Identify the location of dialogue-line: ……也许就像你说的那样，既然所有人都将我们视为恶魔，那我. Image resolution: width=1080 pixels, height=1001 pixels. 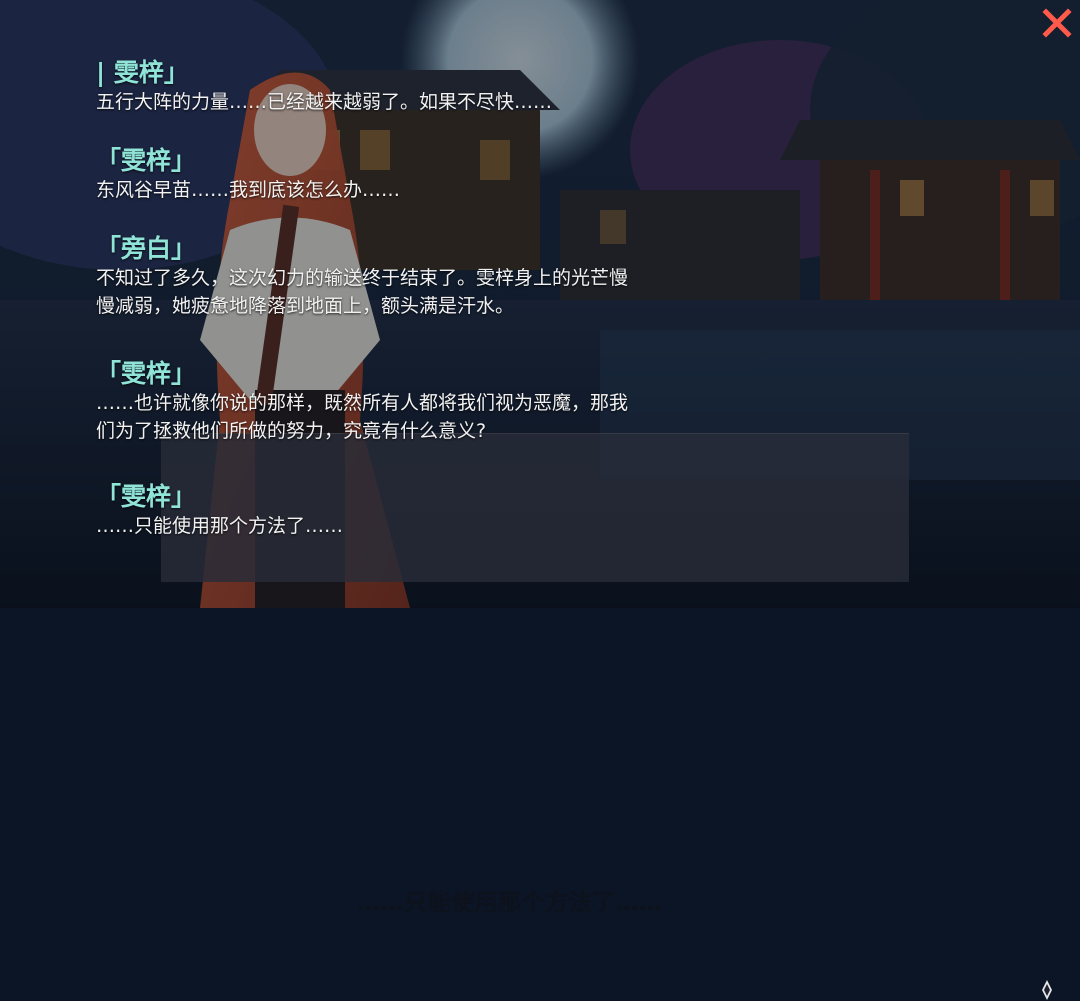
(362, 403).